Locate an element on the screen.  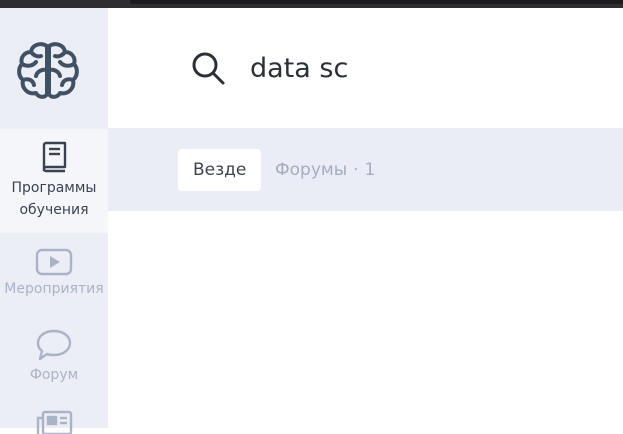
tab-forums-count: 1 is located at coordinates (370, 170).